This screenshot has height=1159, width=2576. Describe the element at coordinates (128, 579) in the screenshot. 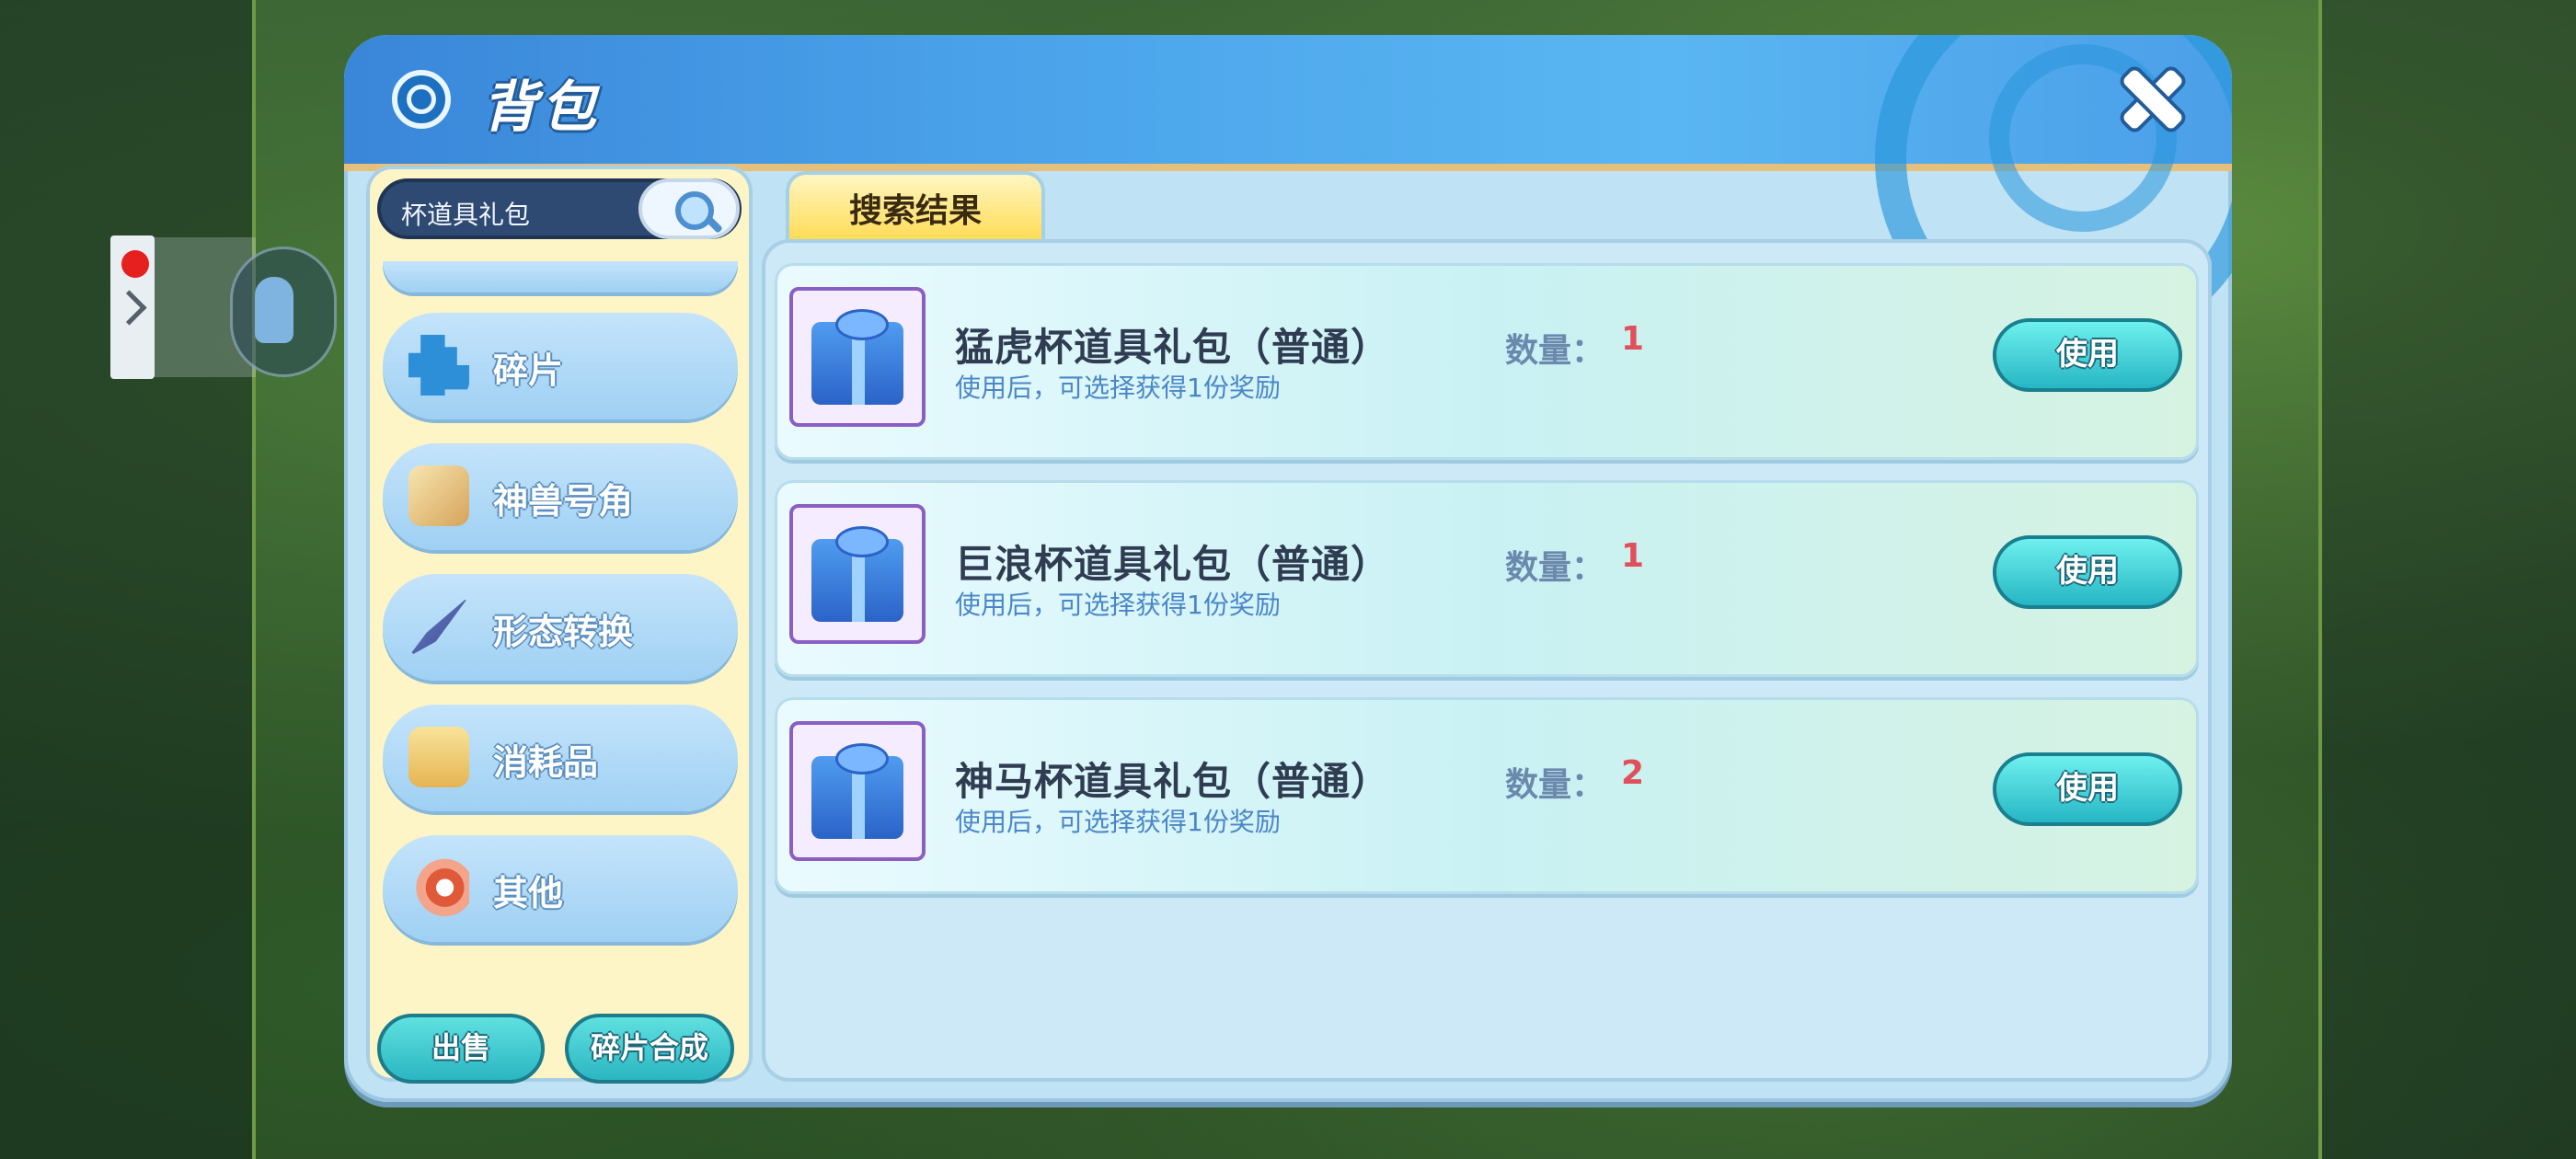

I see `left-edge-overlay` at that location.